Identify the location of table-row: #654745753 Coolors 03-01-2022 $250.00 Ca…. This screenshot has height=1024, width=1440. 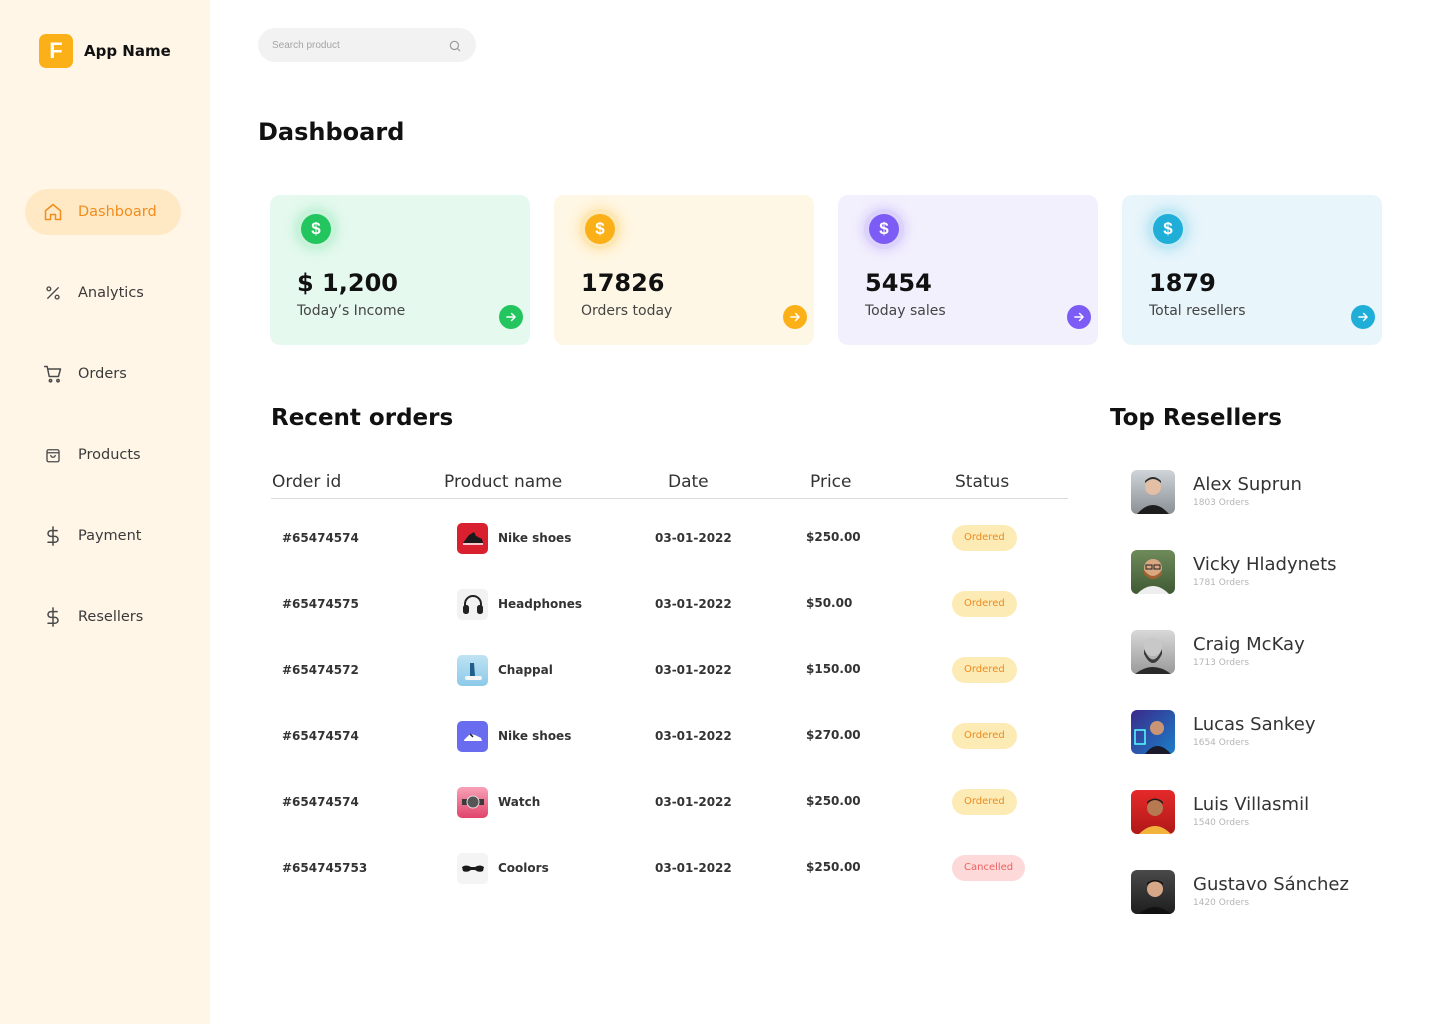
(669, 868).